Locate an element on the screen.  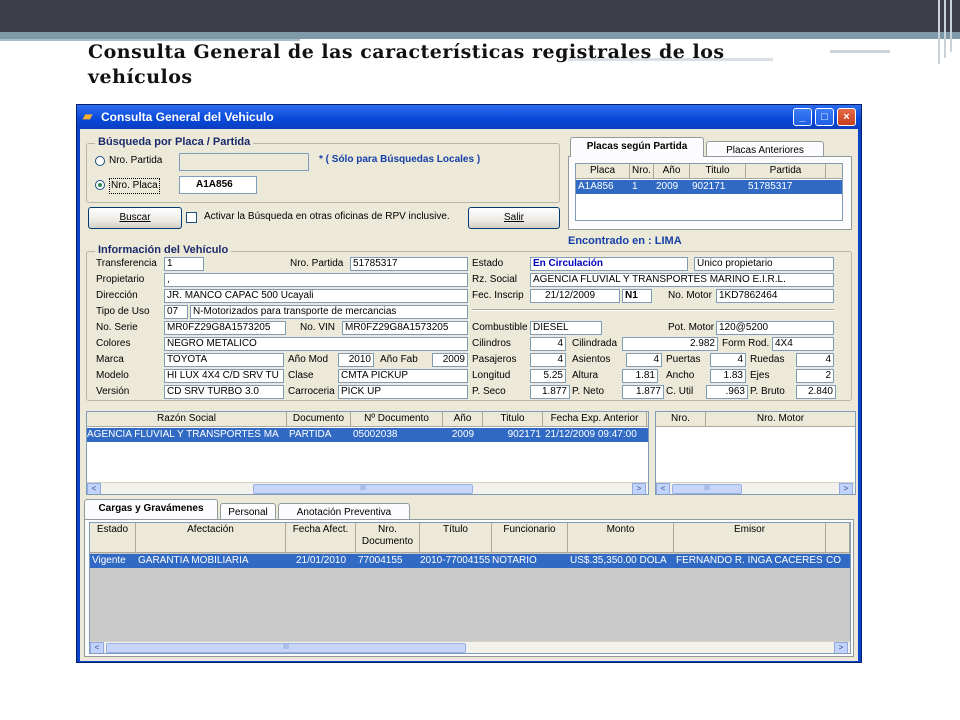
ejes-field: 2 is located at coordinates (815, 376).